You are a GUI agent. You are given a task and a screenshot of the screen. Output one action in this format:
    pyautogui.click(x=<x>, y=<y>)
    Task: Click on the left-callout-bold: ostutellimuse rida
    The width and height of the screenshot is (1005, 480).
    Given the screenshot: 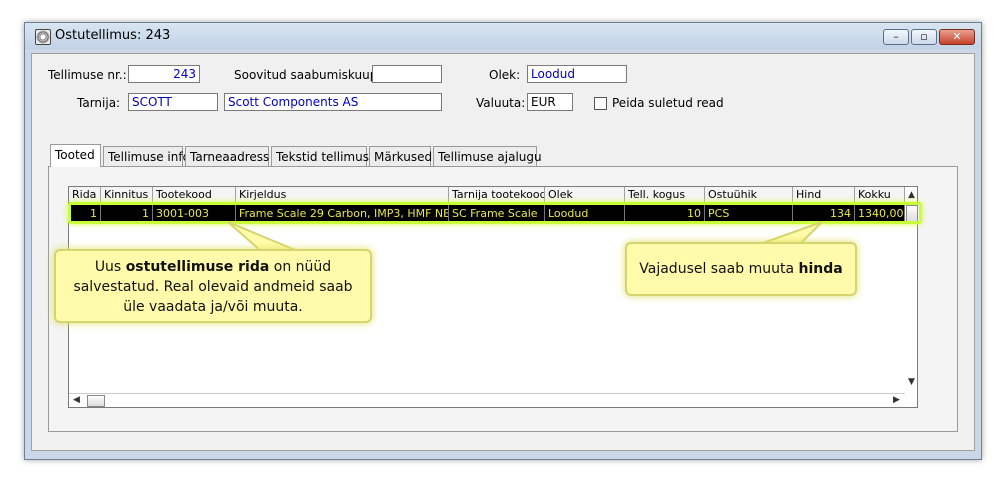 What is the action you would take?
    pyautogui.click(x=197, y=267)
    